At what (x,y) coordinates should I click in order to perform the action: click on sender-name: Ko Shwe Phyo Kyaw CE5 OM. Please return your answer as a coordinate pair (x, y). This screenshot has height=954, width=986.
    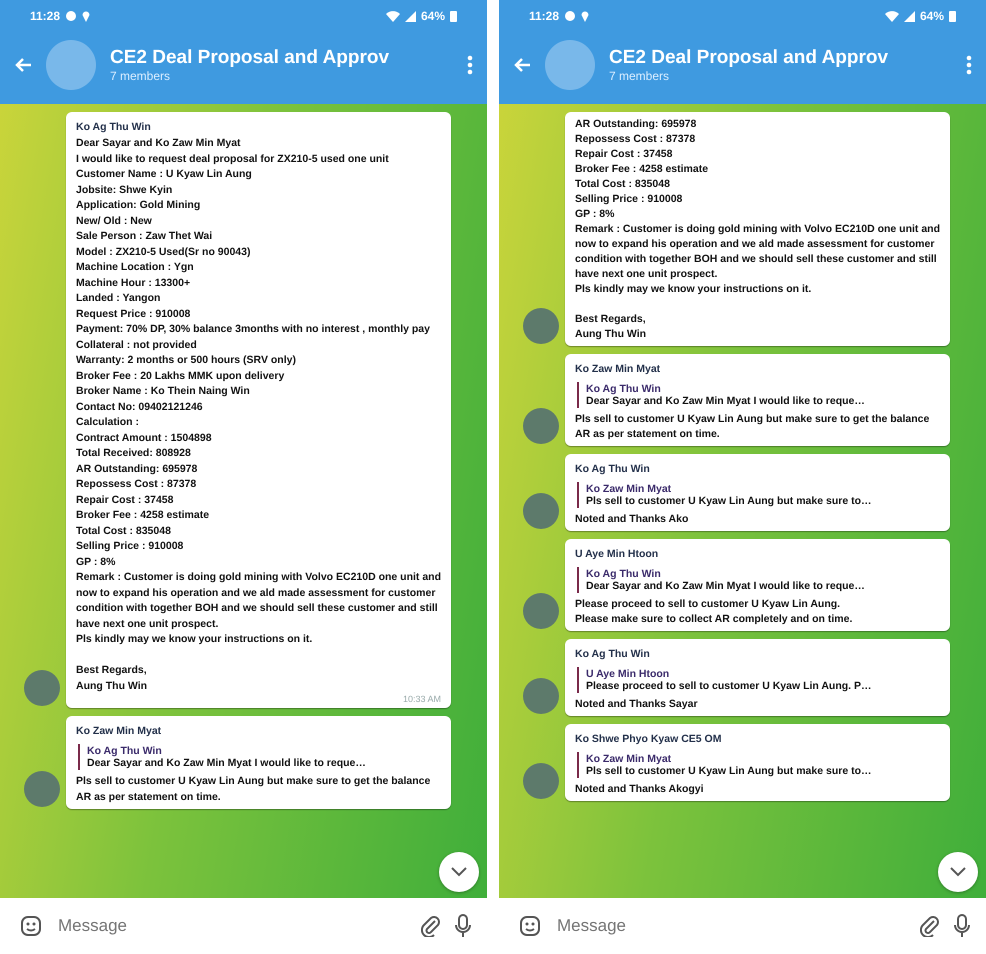
    Looking at the image, I should click on (648, 739).